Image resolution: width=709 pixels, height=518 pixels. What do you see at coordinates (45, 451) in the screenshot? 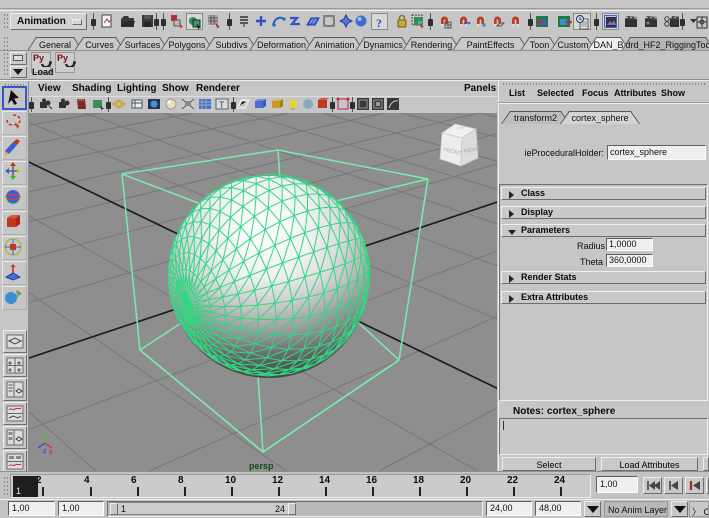
I see `svg-text: z` at bounding box center [45, 451].